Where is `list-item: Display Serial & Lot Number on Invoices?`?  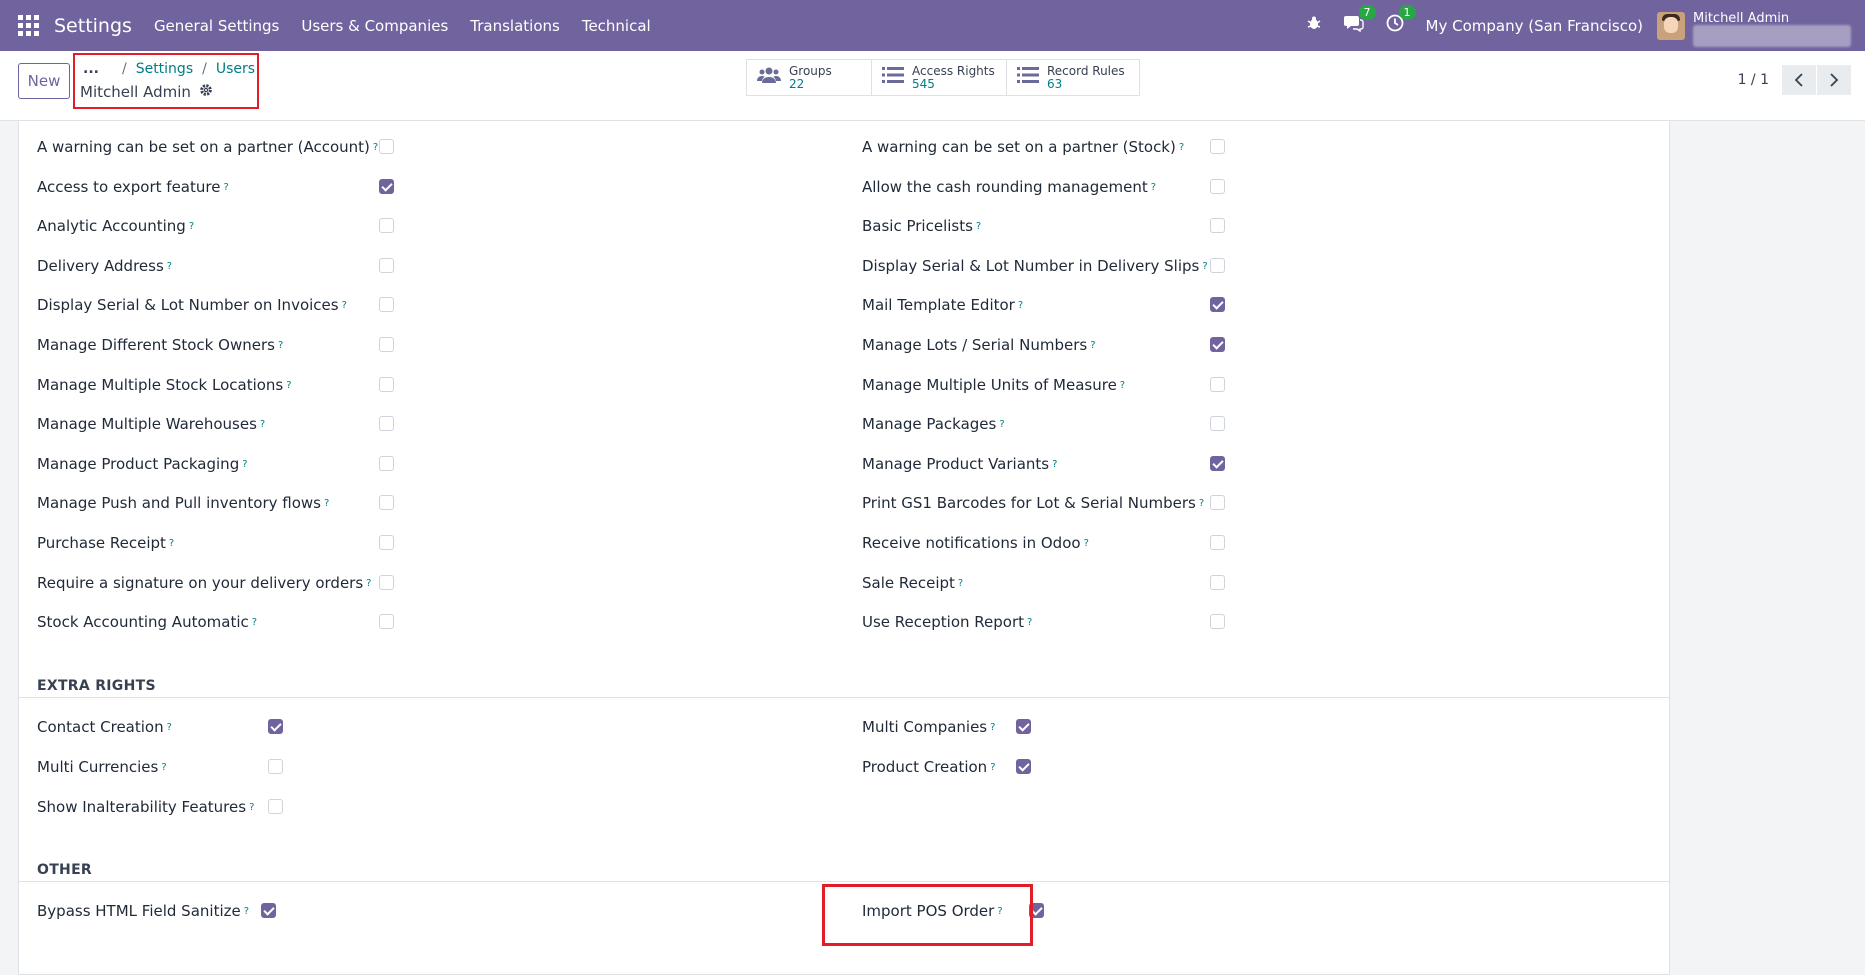 list-item: Display Serial & Lot Number on Invoices? is located at coordinates (192, 305).